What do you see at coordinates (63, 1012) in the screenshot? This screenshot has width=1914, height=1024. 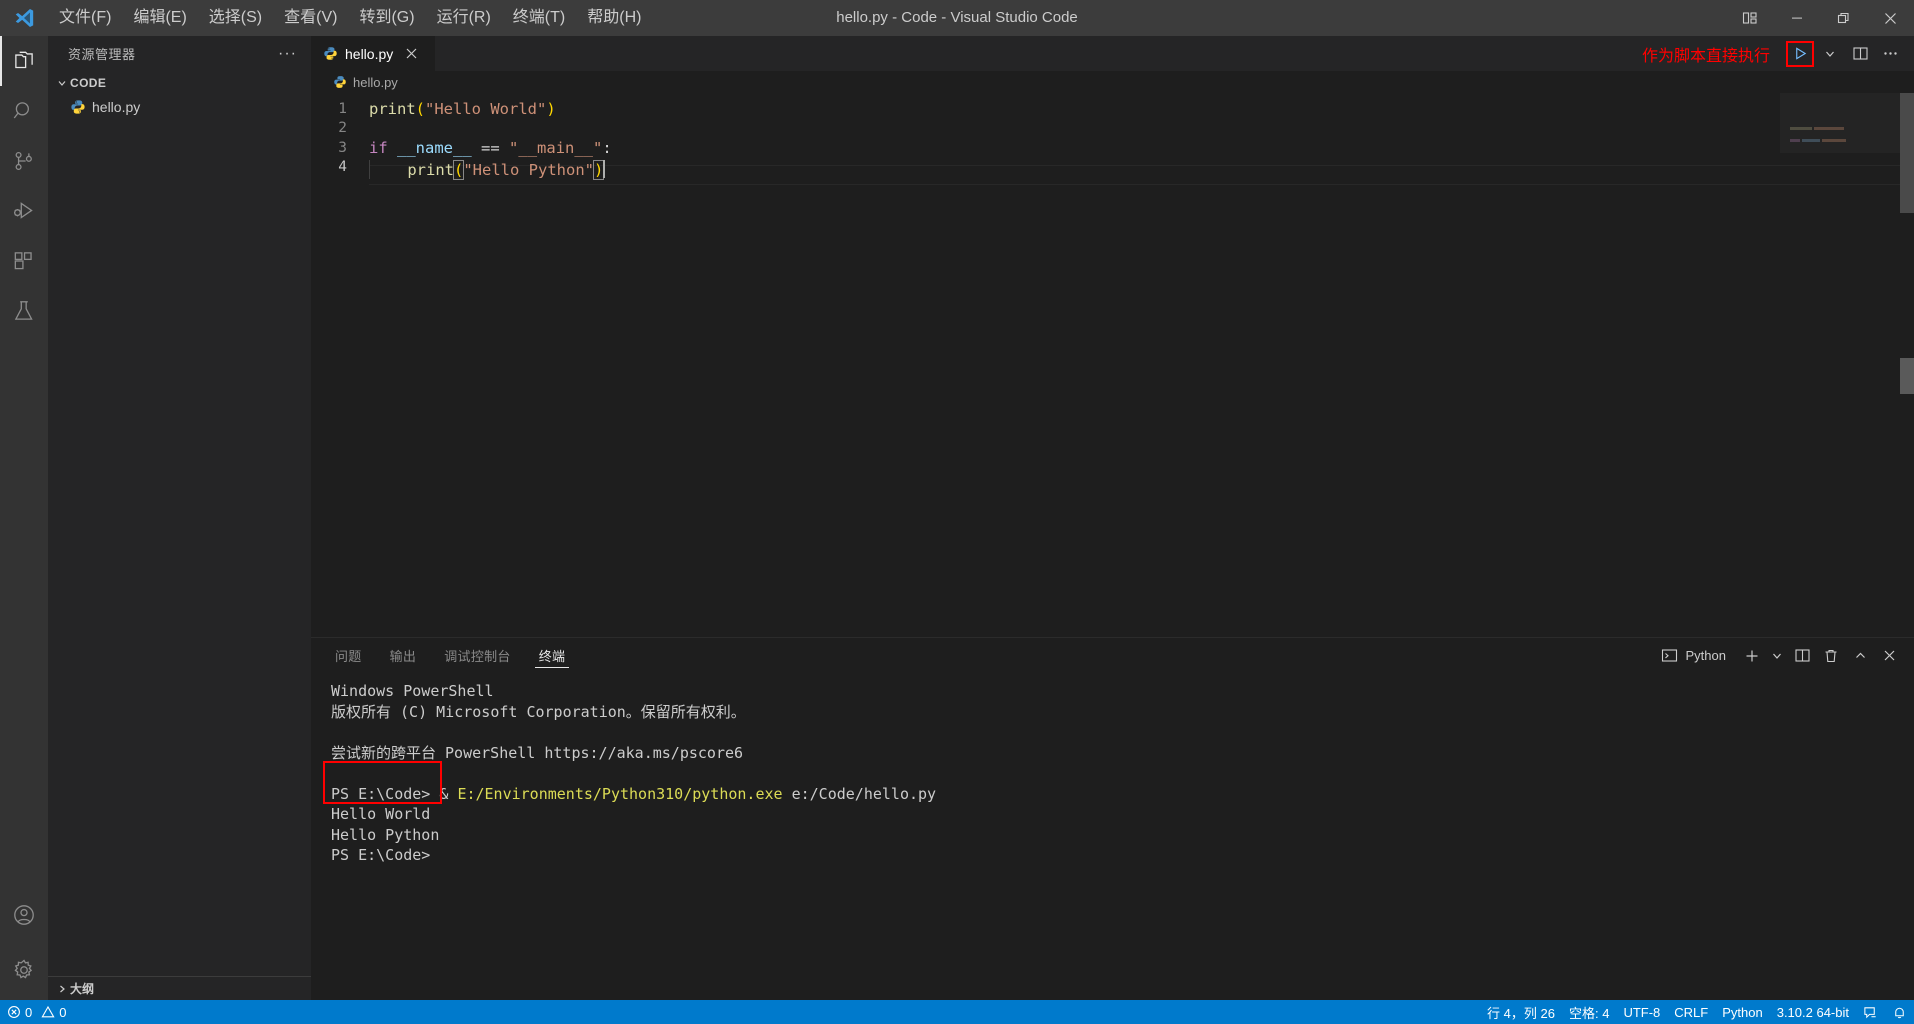 I see `status-warnings-value: 0` at bounding box center [63, 1012].